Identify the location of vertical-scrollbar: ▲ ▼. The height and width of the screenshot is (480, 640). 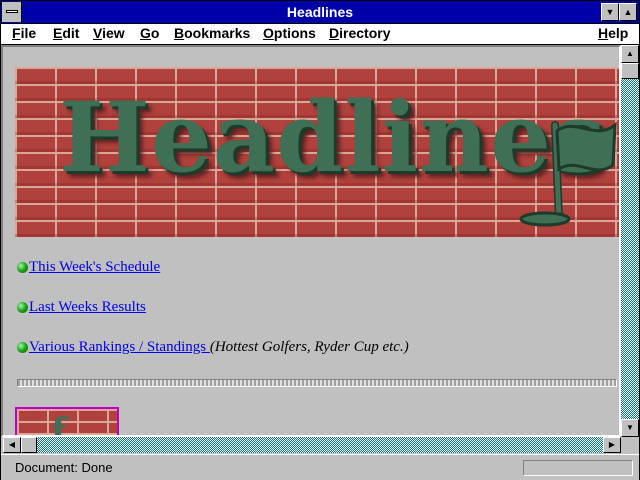
(630, 241).